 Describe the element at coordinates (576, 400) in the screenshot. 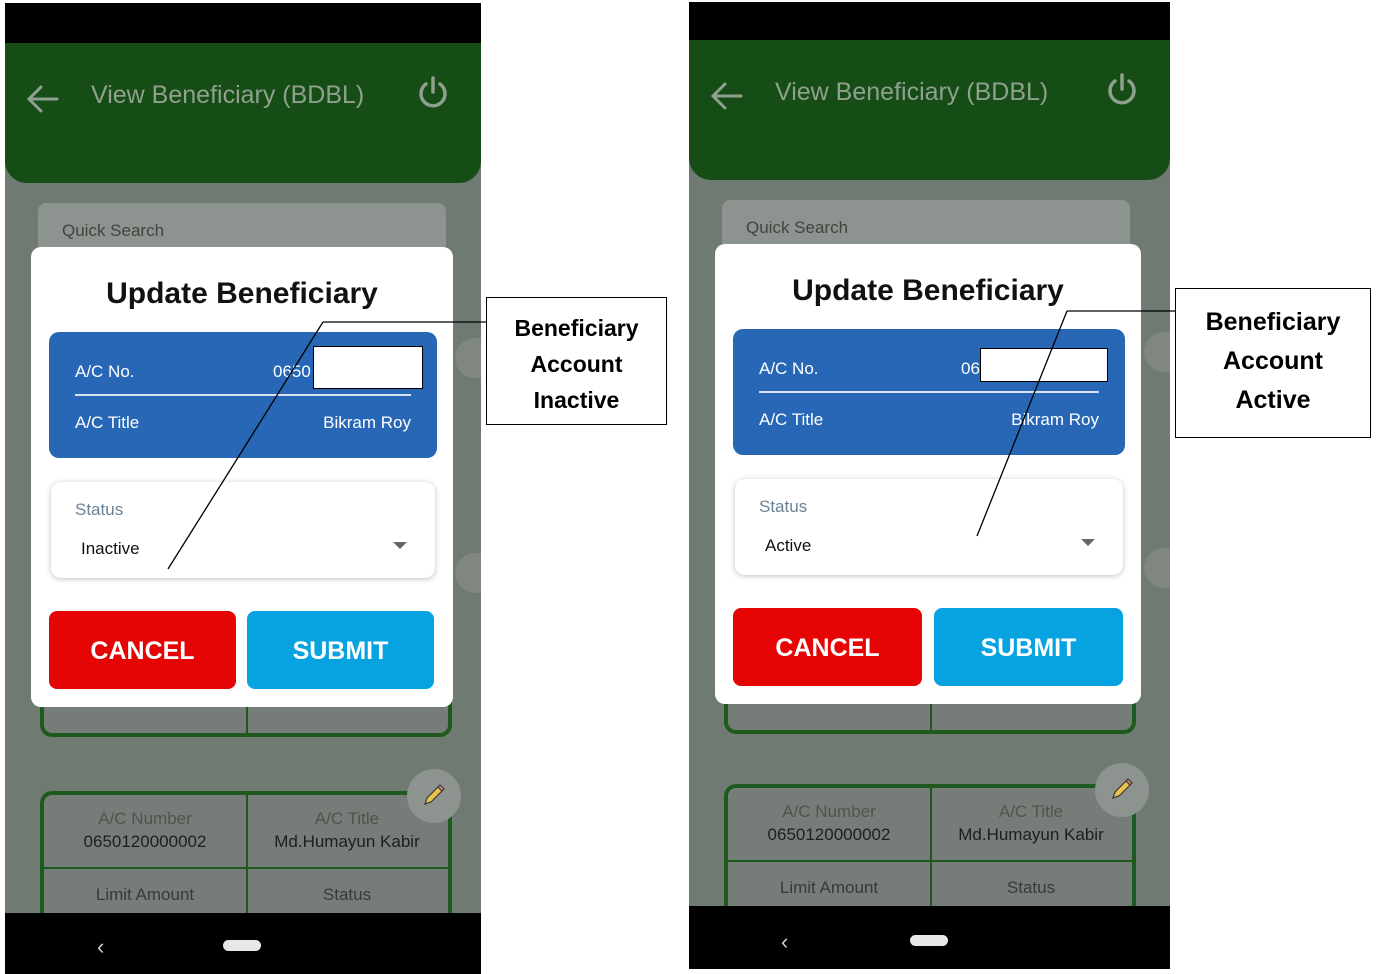

I see `annotation-line: Inactive` at that location.